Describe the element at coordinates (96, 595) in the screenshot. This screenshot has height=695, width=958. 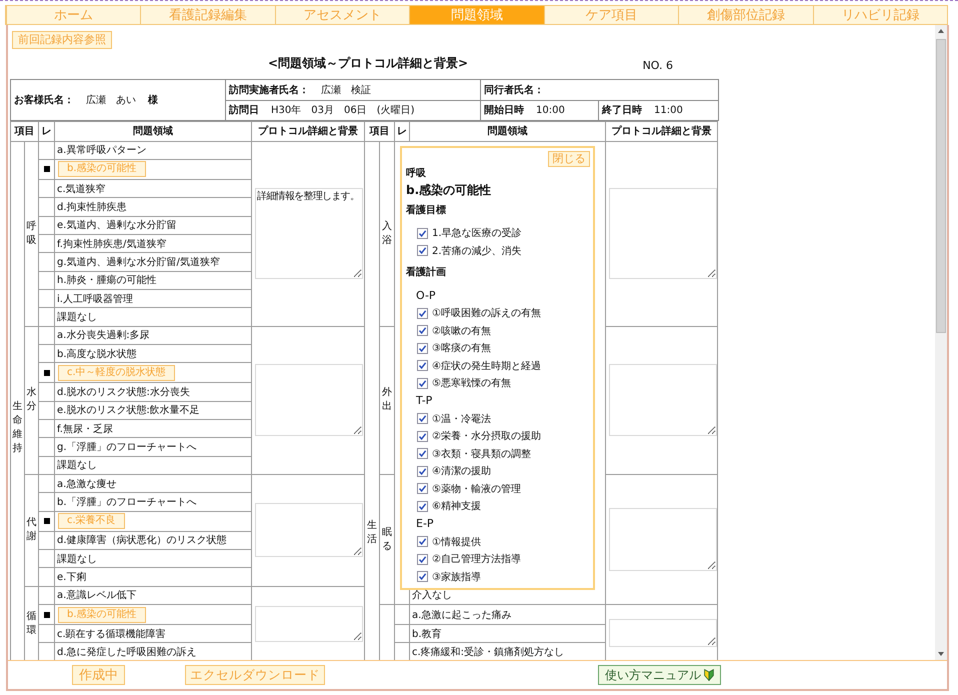
I see `problem-item: a.意識レベル低下` at that location.